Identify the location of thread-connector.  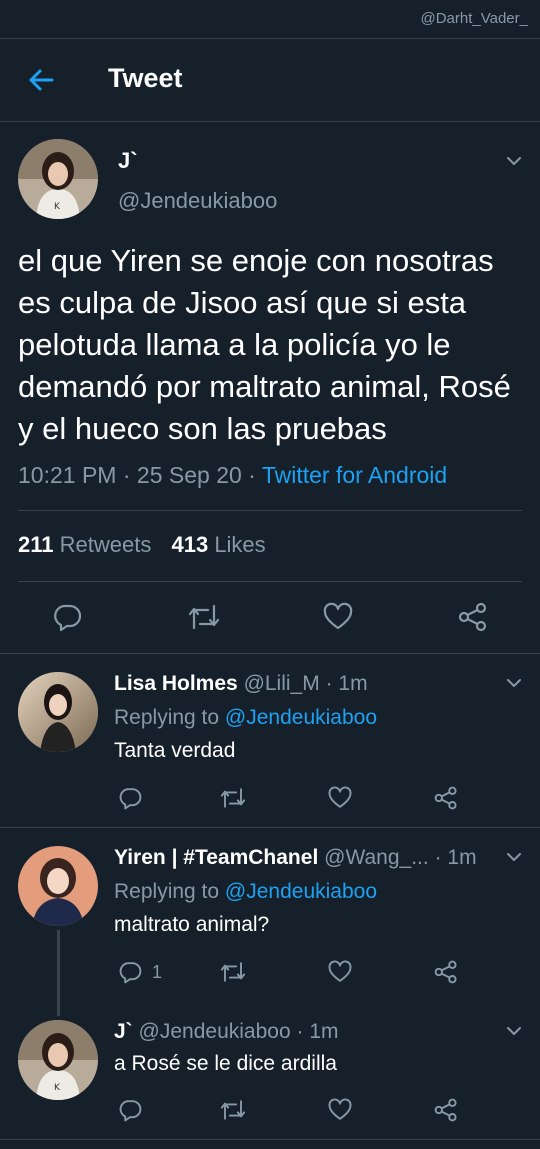
(58, 973).